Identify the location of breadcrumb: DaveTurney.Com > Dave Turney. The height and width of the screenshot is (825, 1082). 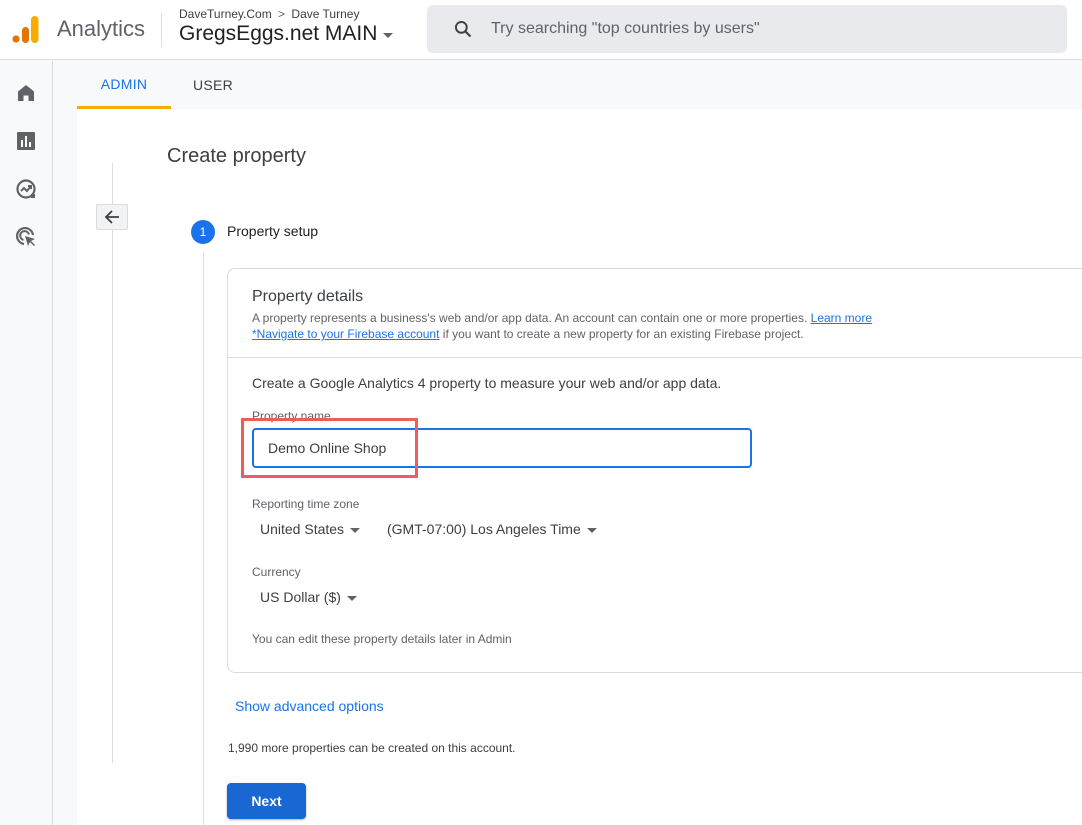
(269, 14).